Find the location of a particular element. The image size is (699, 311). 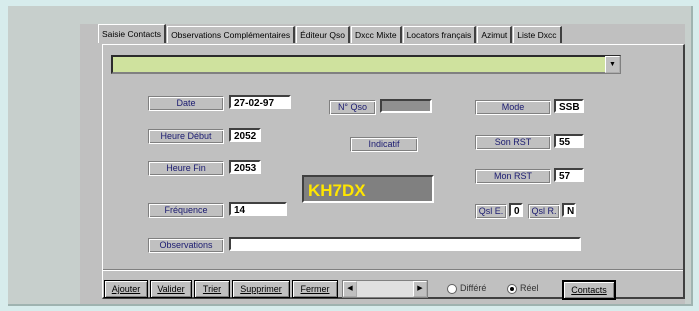

valider-label: Valider is located at coordinates (171, 289).